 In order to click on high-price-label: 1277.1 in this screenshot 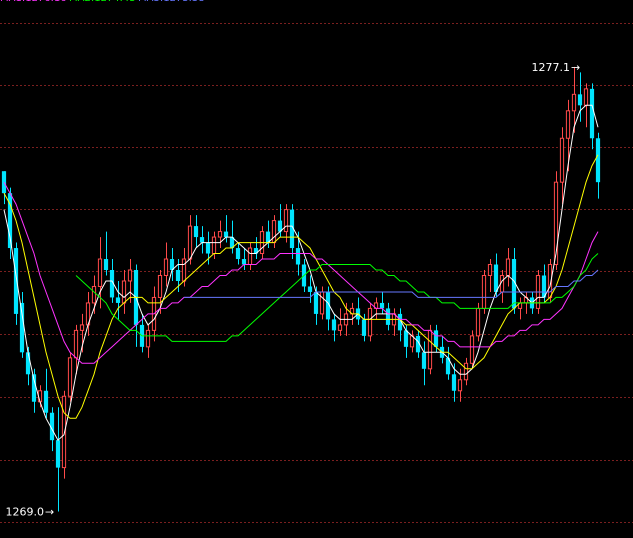, I will do `click(551, 67)`.